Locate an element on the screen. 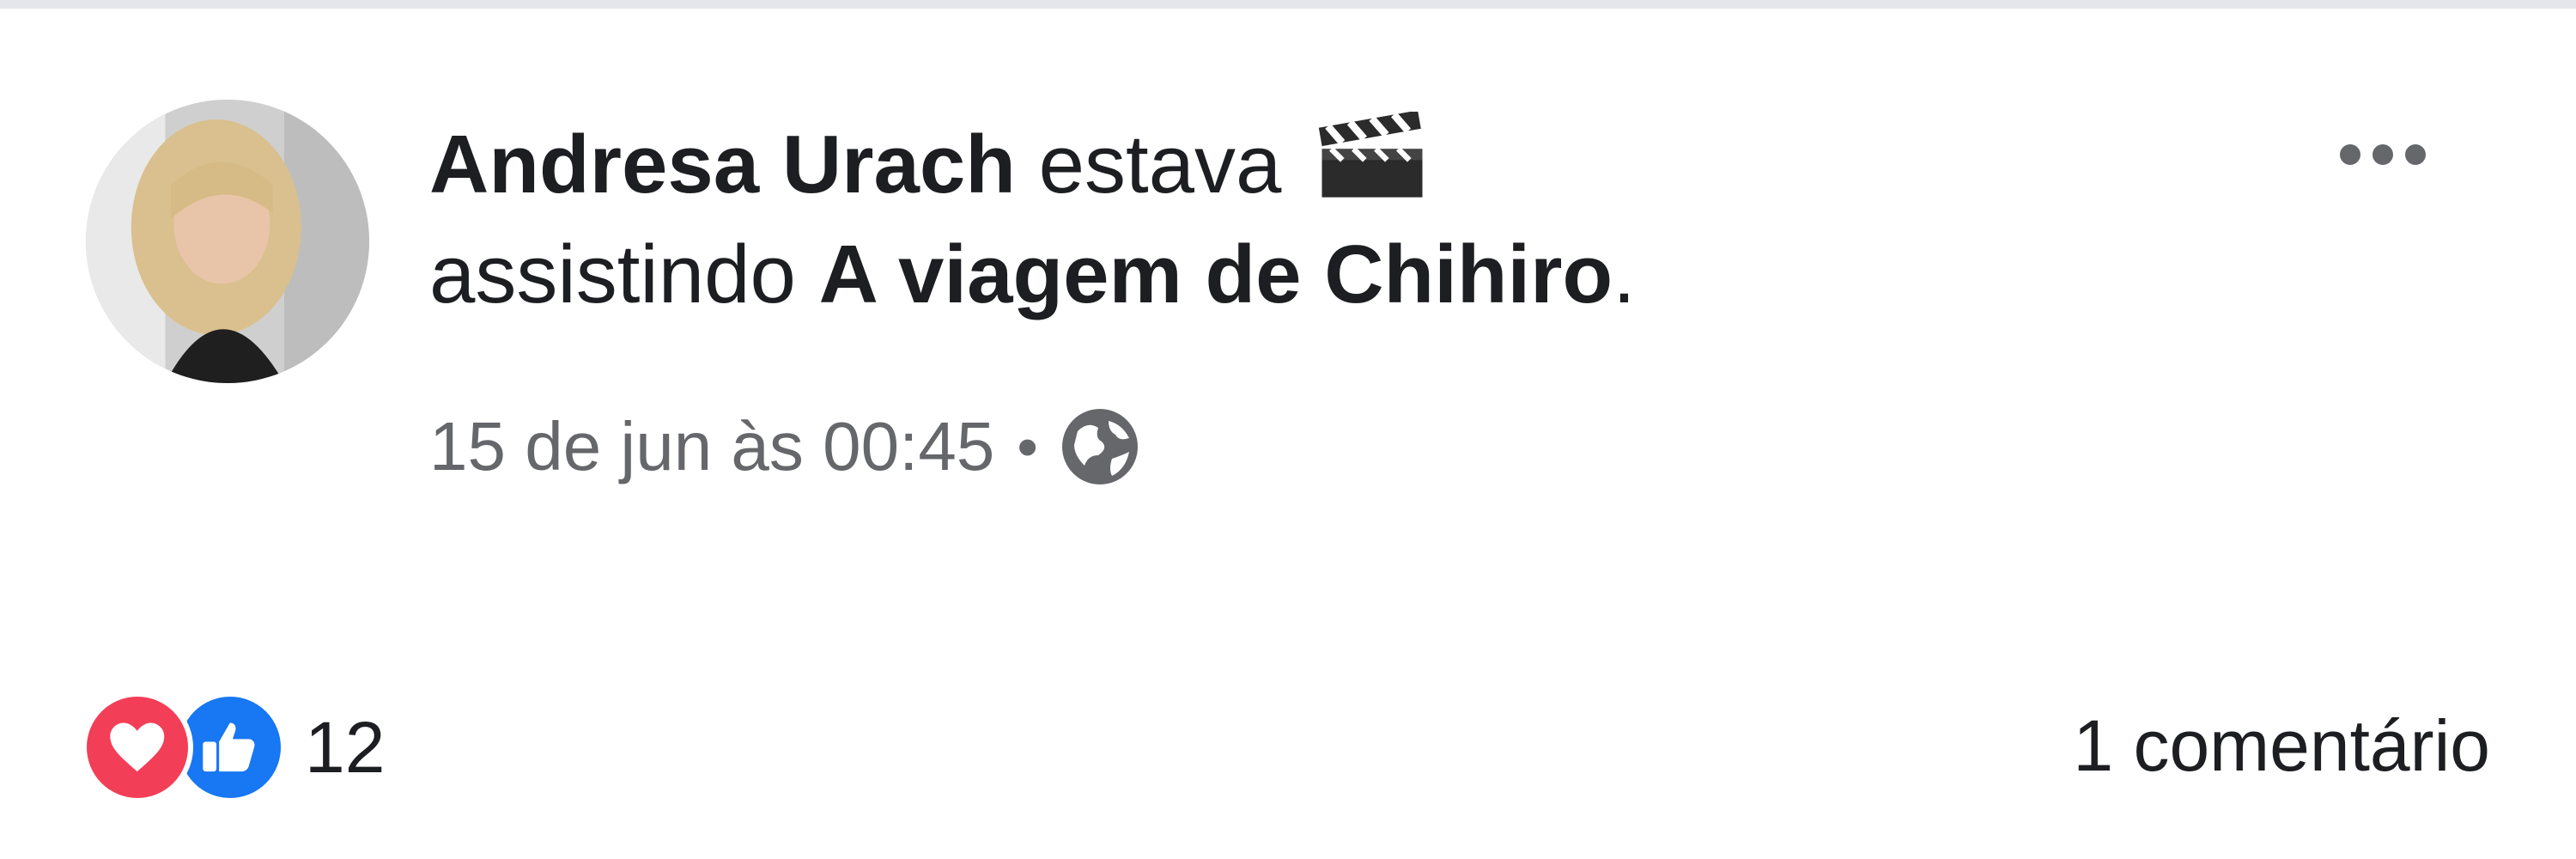 The height and width of the screenshot is (859, 2576). author-name: Andresa Urach is located at coordinates (722, 165).